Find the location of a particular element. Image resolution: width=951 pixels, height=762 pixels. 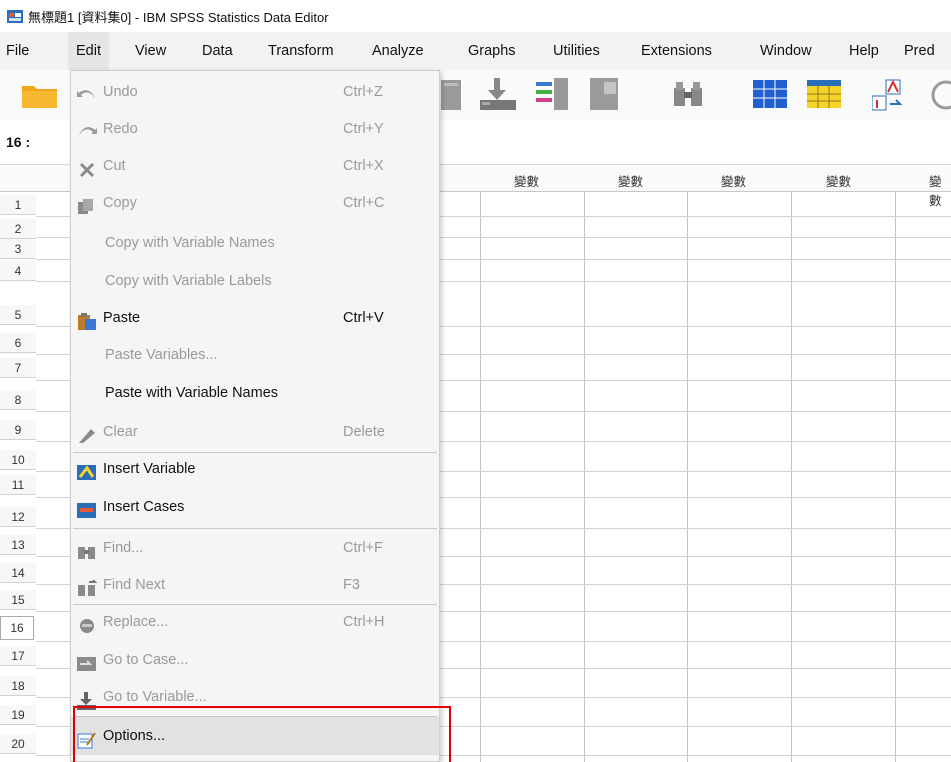

menu-edit: Edit is located at coordinates (88, 51).